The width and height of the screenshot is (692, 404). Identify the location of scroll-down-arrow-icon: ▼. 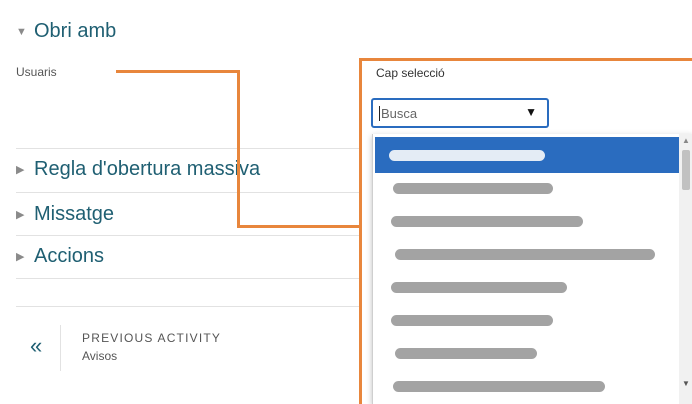
(686, 383).